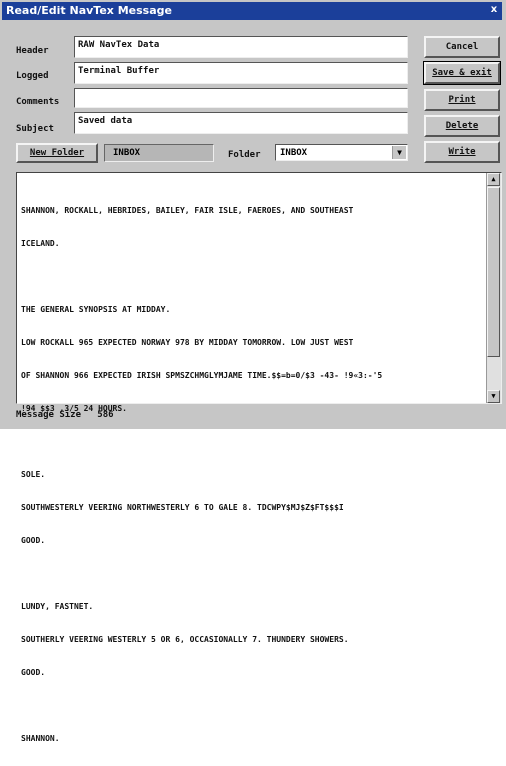 The height and width of the screenshot is (766, 506). Describe the element at coordinates (241, 47) in the screenshot. I see `header-field: RAW NavTex Data` at that location.